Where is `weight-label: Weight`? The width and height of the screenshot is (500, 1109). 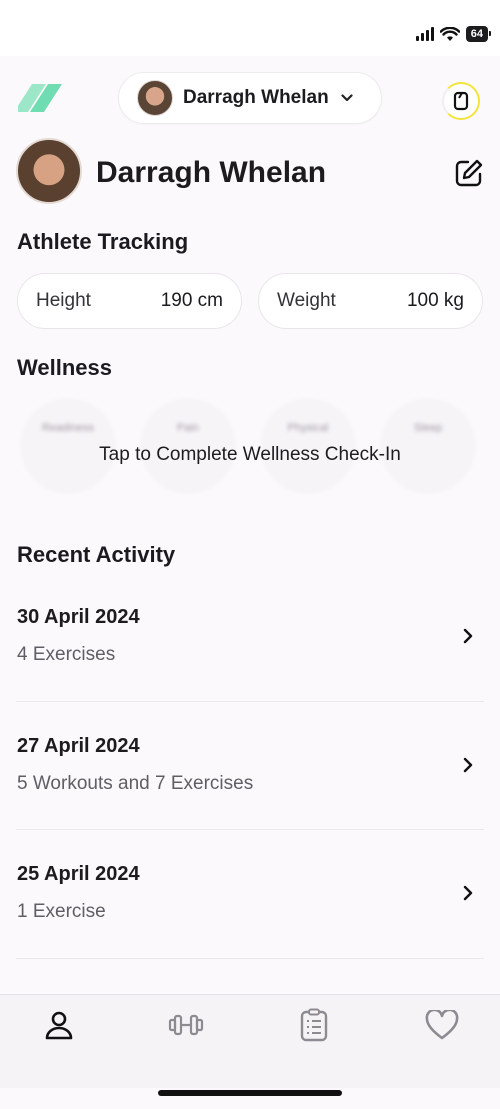
weight-label: Weight is located at coordinates (306, 300).